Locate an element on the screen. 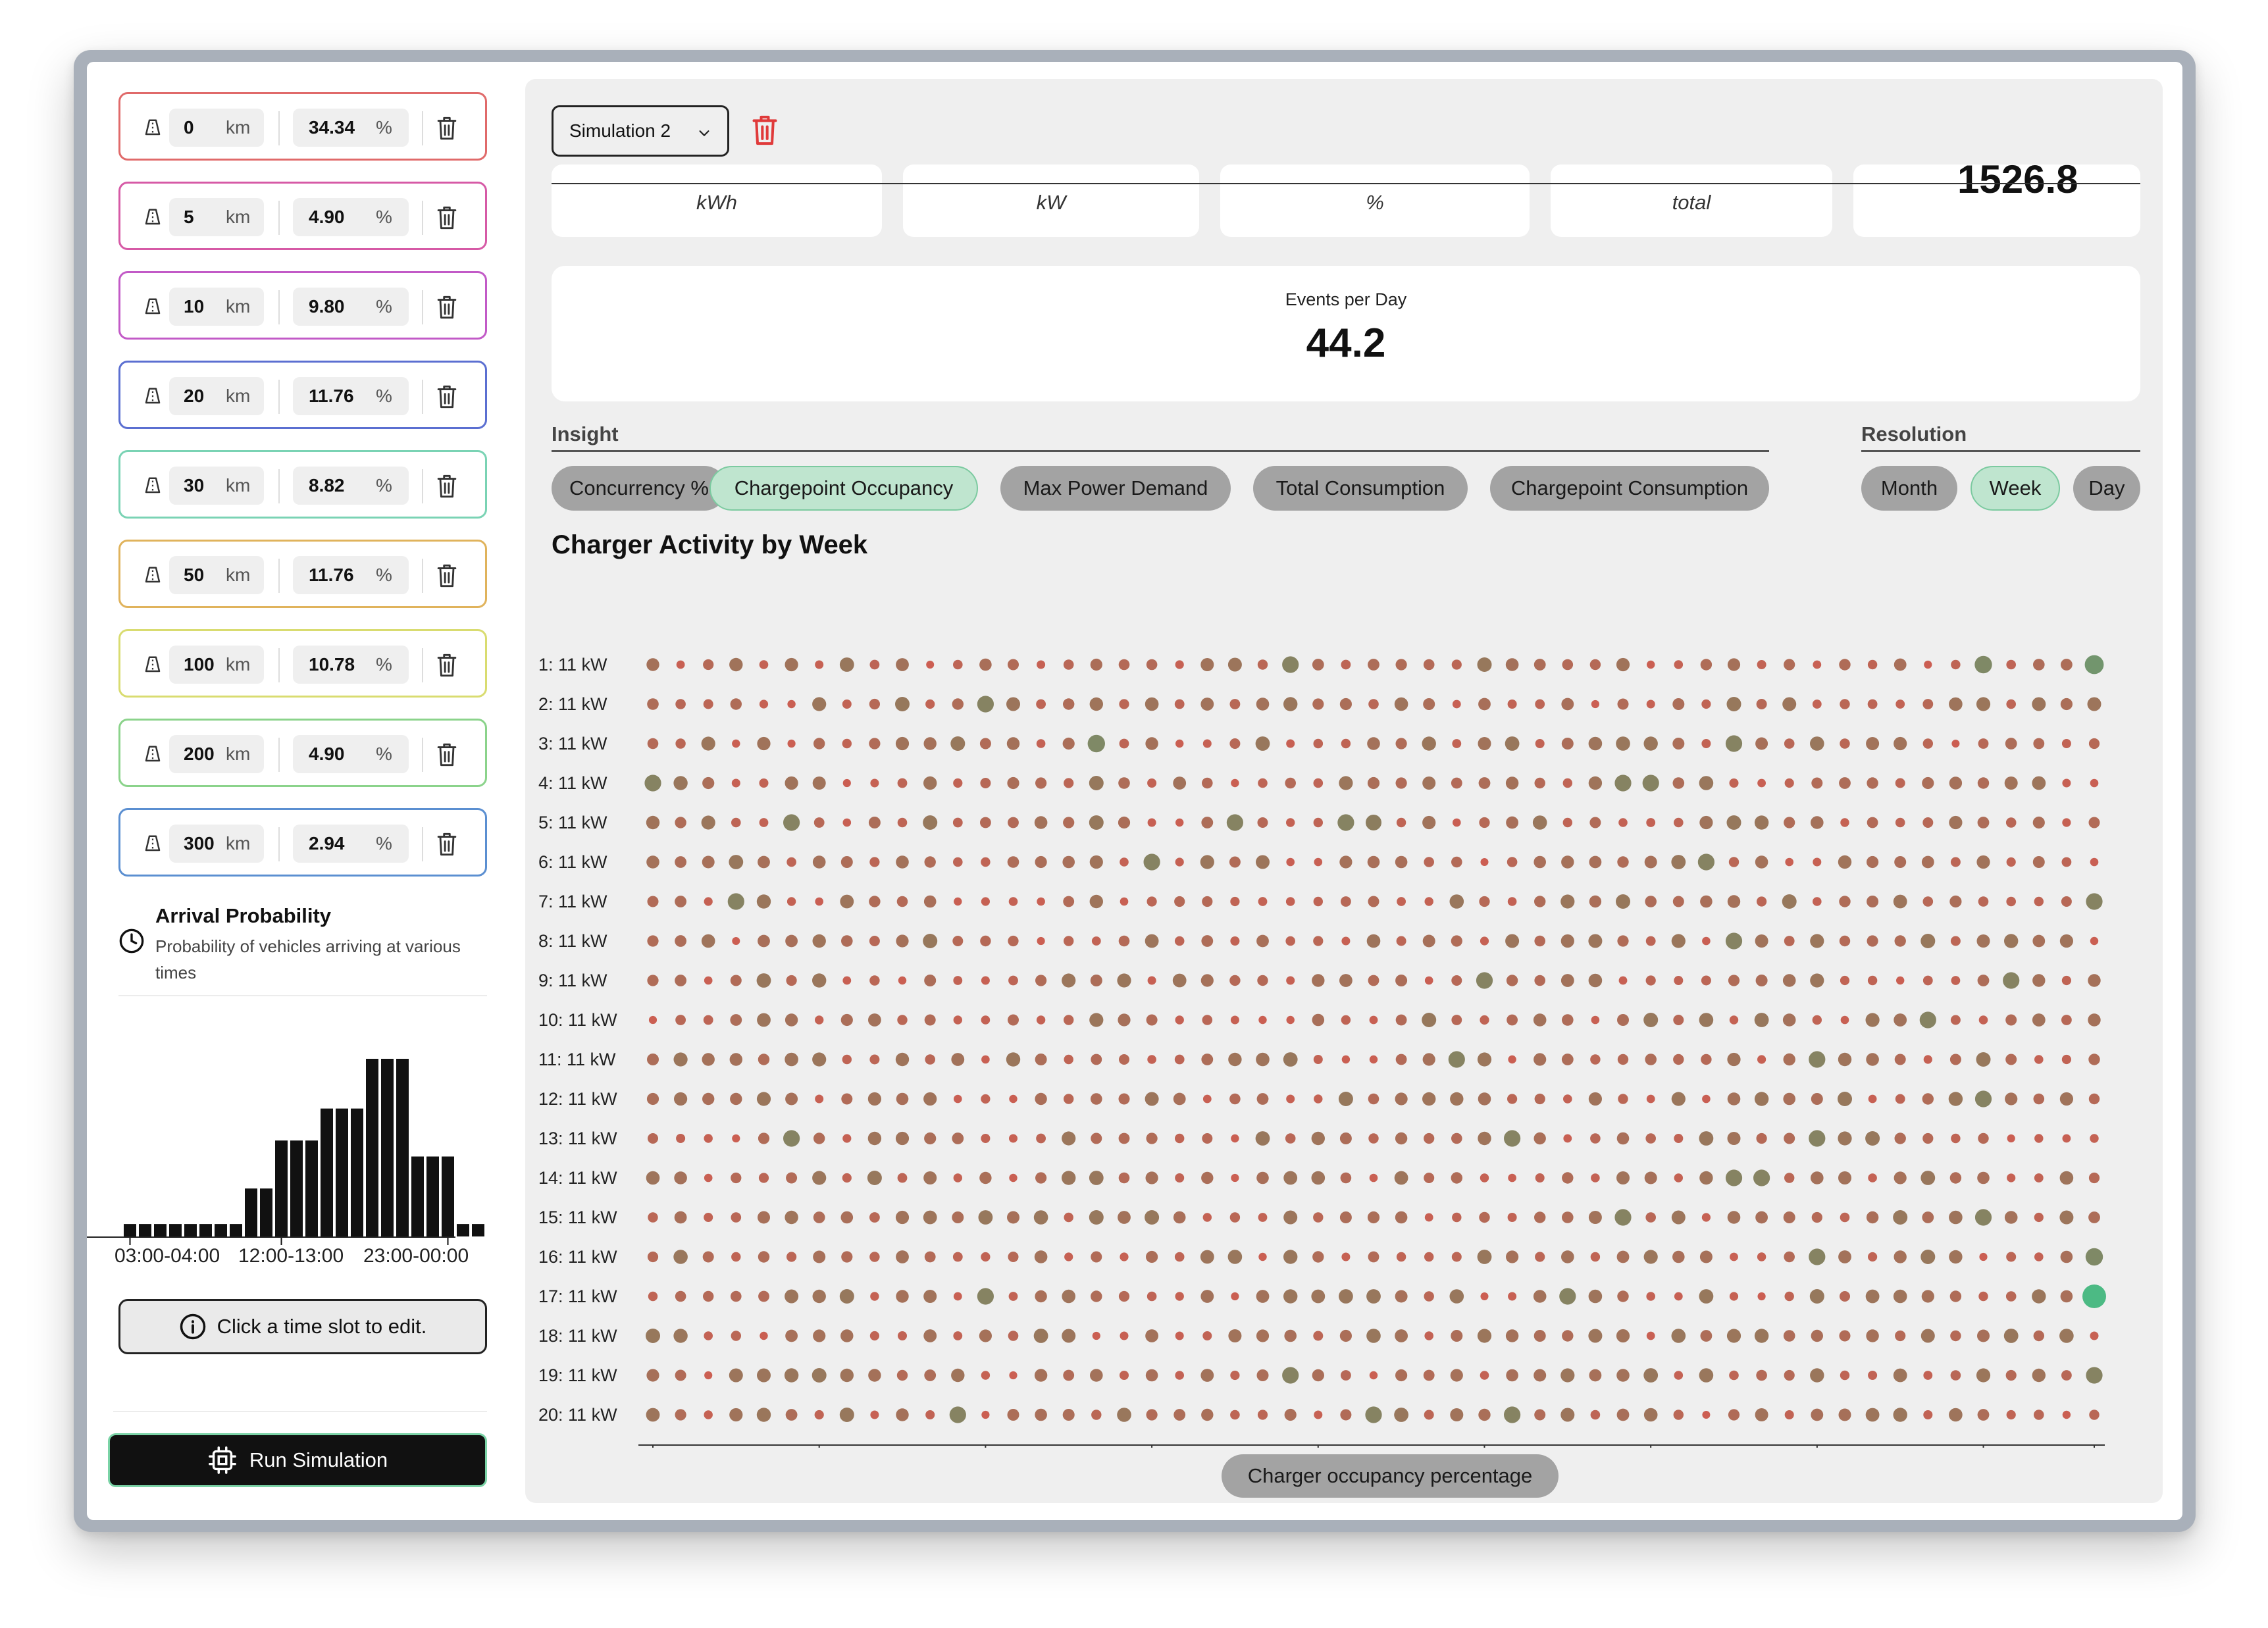  resolution-chip: Month is located at coordinates (1909, 488).